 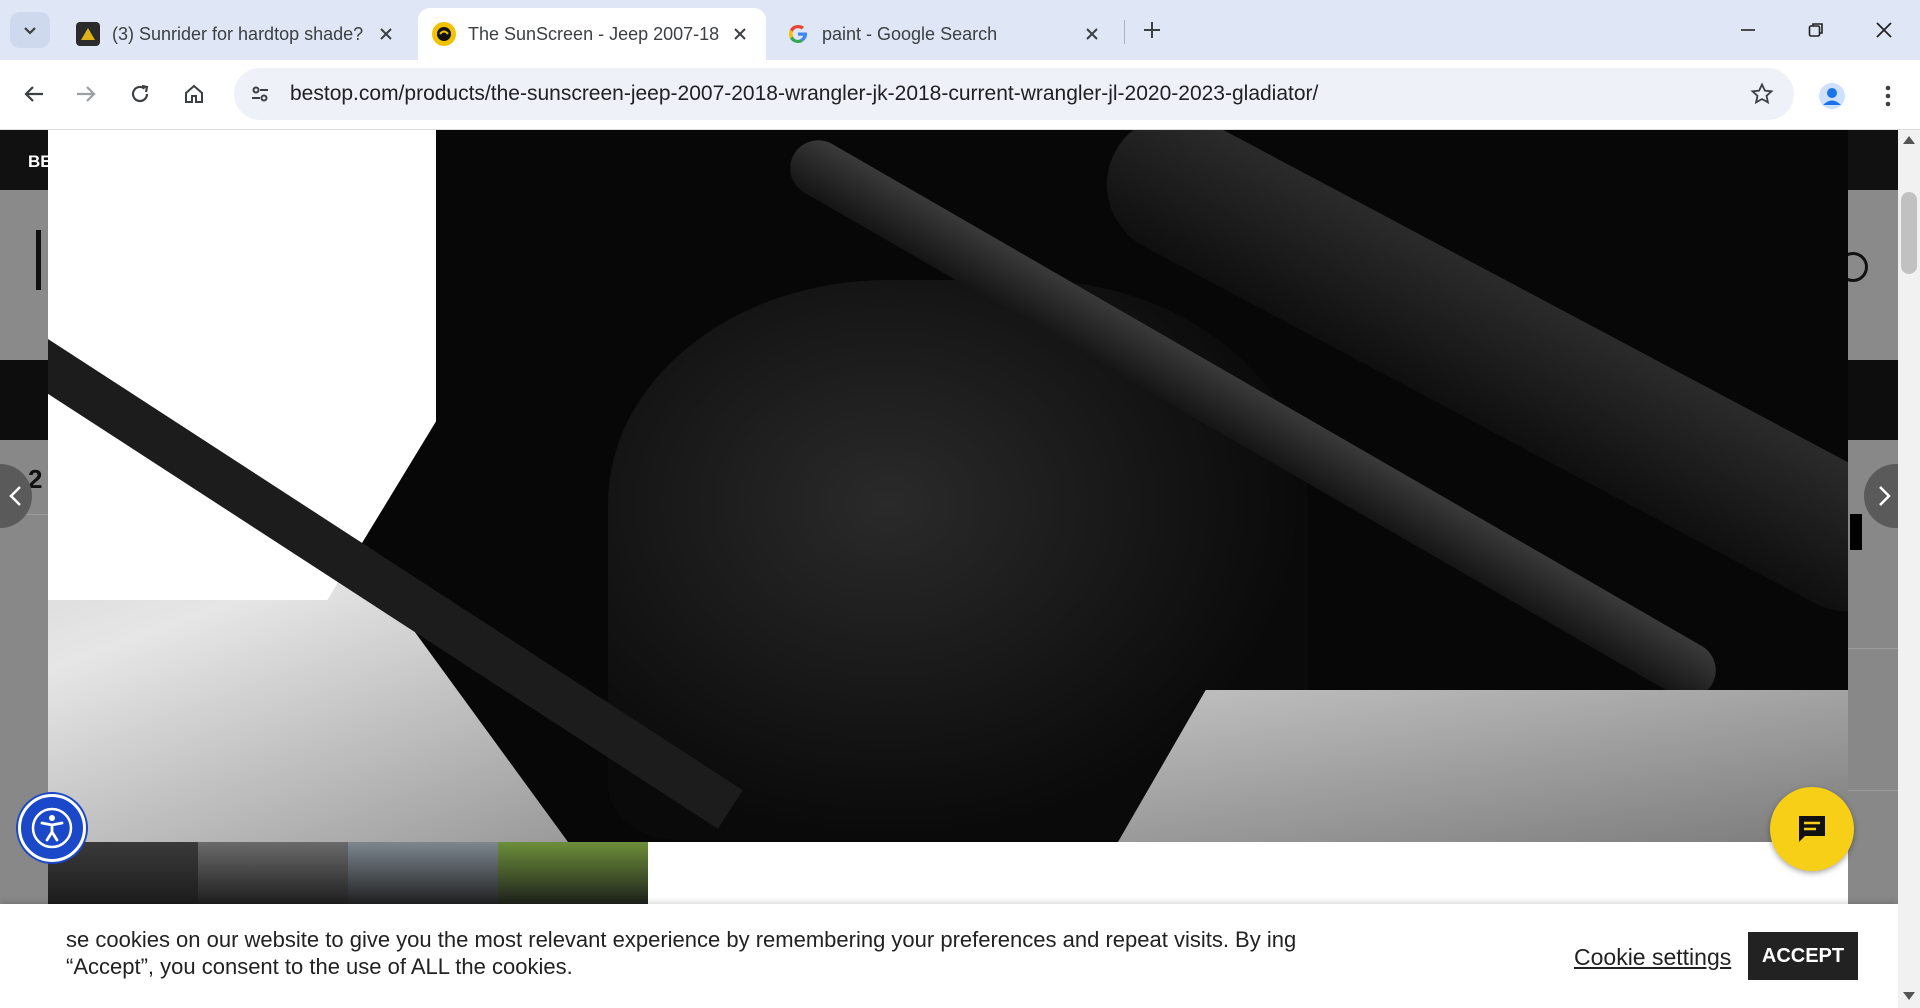 I want to click on restore-icon, so click(x=1815, y=30).